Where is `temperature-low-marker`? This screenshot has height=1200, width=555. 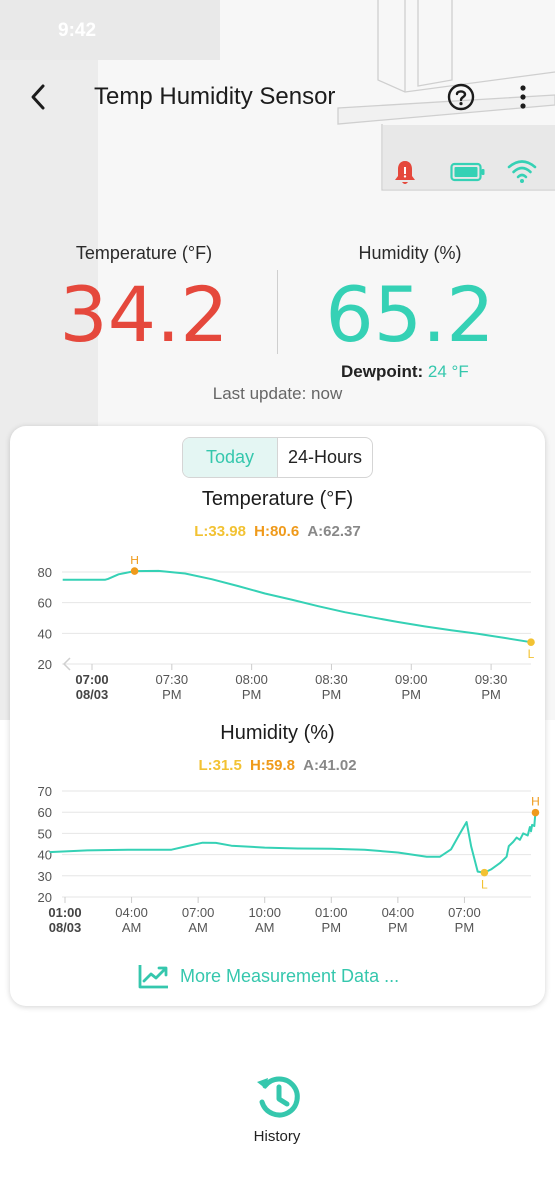
temperature-low-marker is located at coordinates (531, 642).